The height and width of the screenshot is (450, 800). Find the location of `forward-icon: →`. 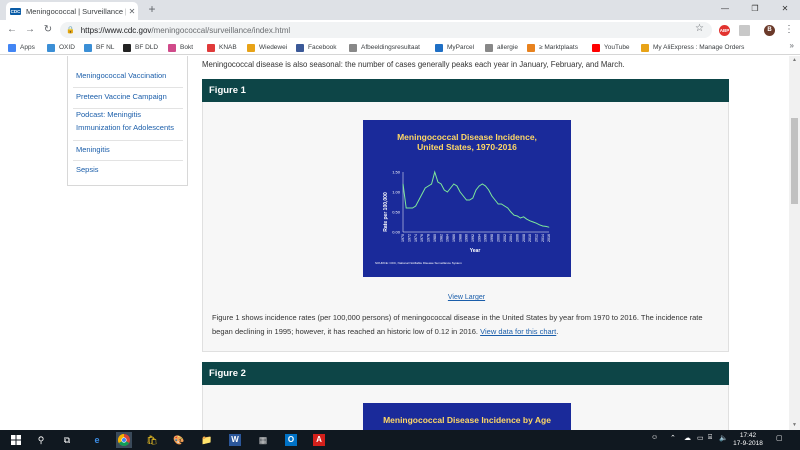

forward-icon: → is located at coordinates (30, 30).